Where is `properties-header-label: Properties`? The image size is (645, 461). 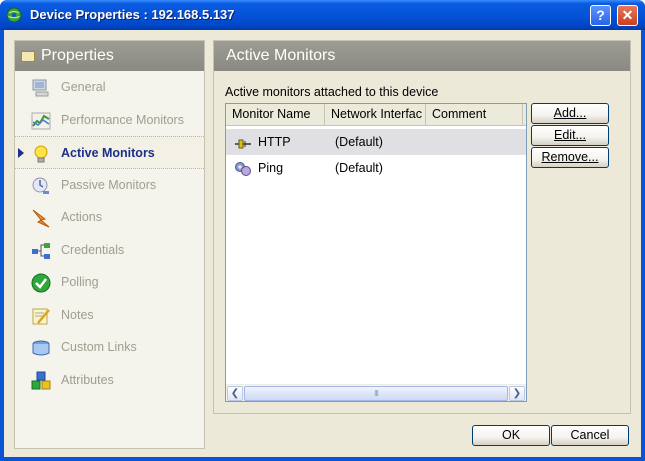 properties-header-label: Properties is located at coordinates (77, 55).